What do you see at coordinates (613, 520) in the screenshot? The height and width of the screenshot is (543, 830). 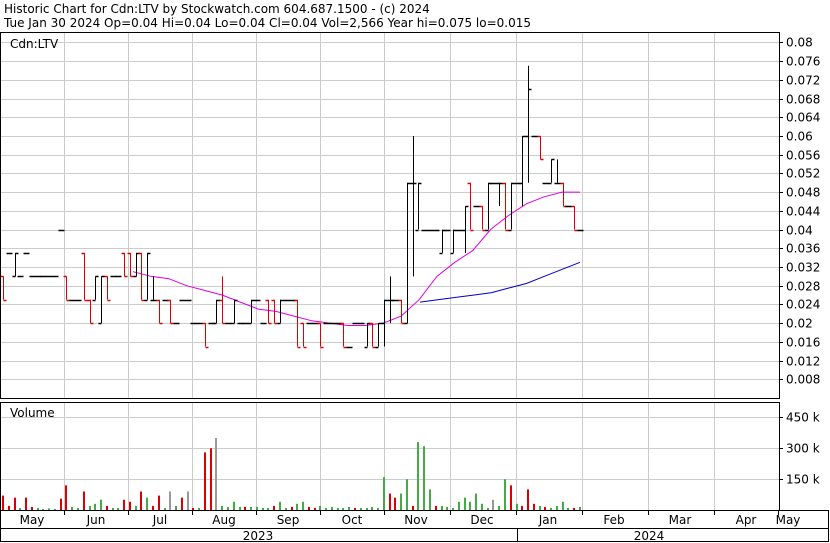 I see `month-label: Feb` at bounding box center [613, 520].